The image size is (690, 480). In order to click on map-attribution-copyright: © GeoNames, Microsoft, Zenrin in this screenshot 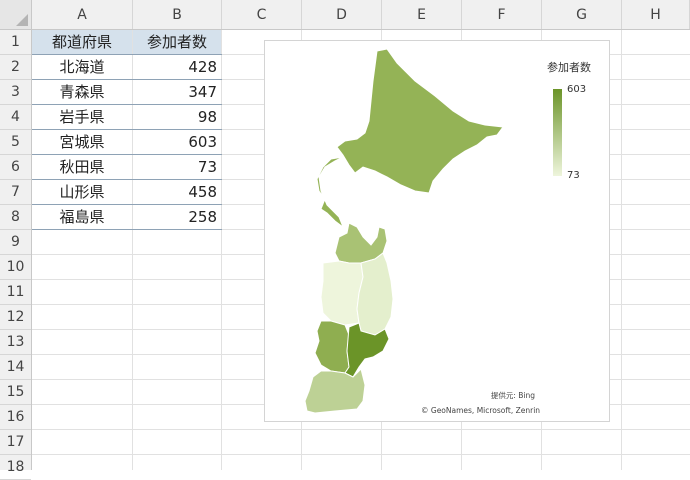, I will do `click(481, 410)`.